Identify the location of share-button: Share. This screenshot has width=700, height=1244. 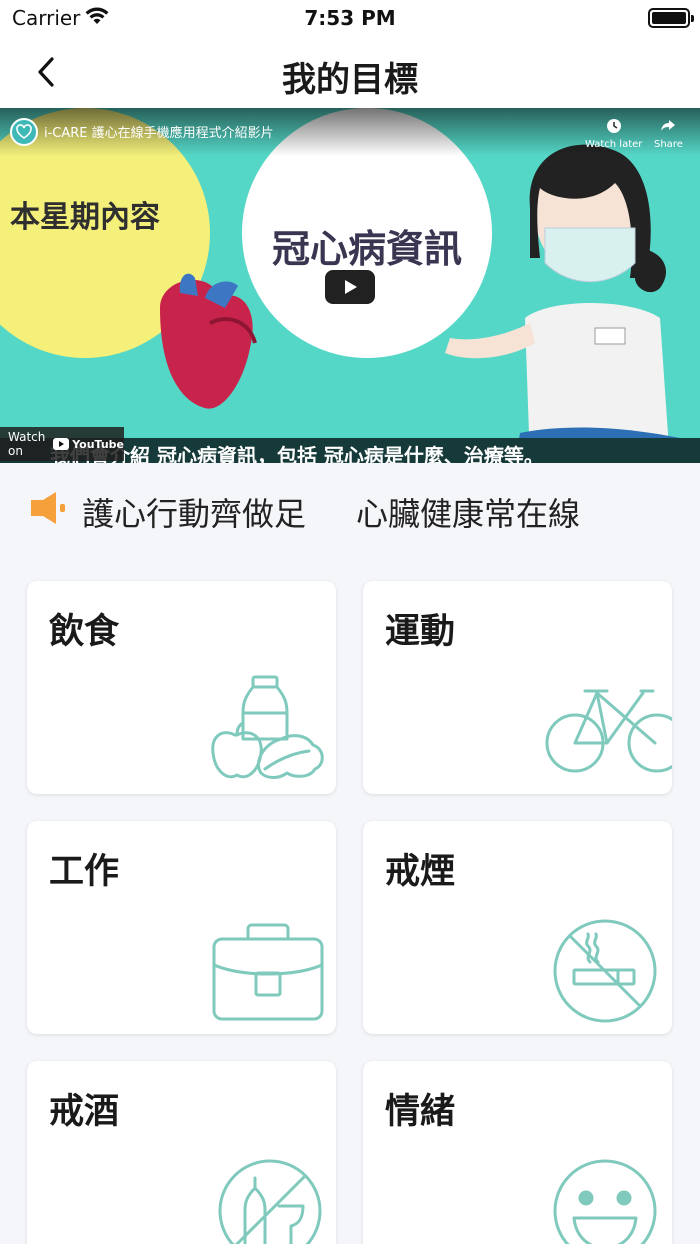
(668, 134).